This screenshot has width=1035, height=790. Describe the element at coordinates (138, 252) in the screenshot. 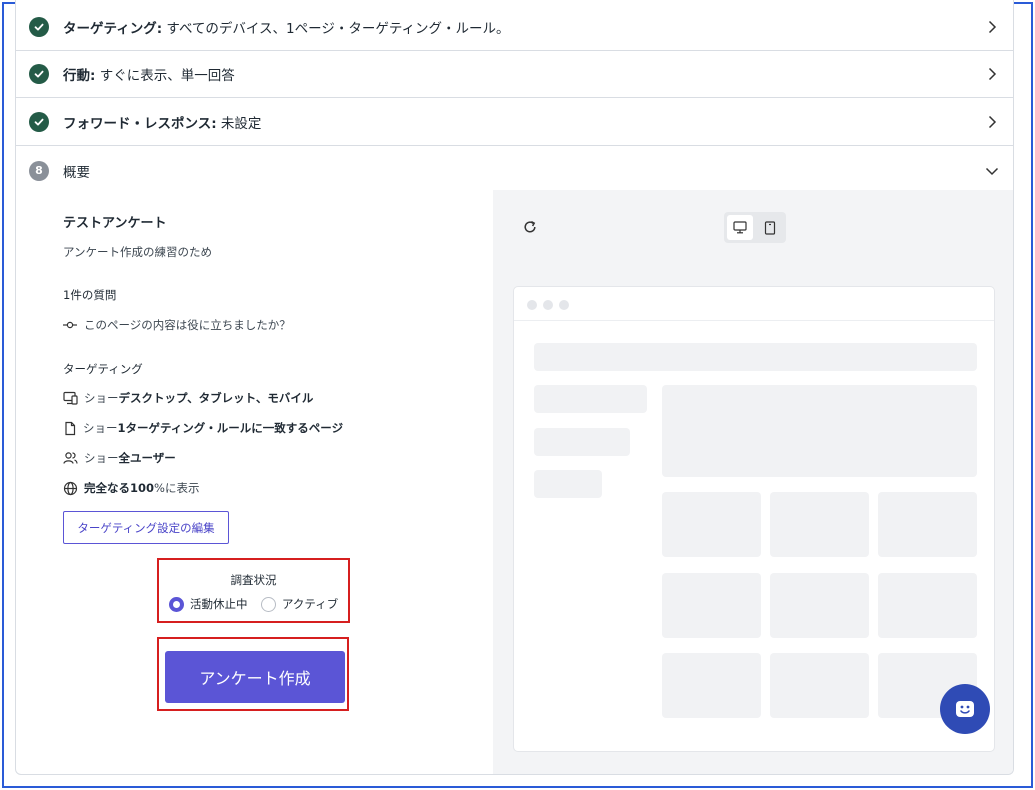

I see `survey-description: アンケート作成の練習のため` at that location.